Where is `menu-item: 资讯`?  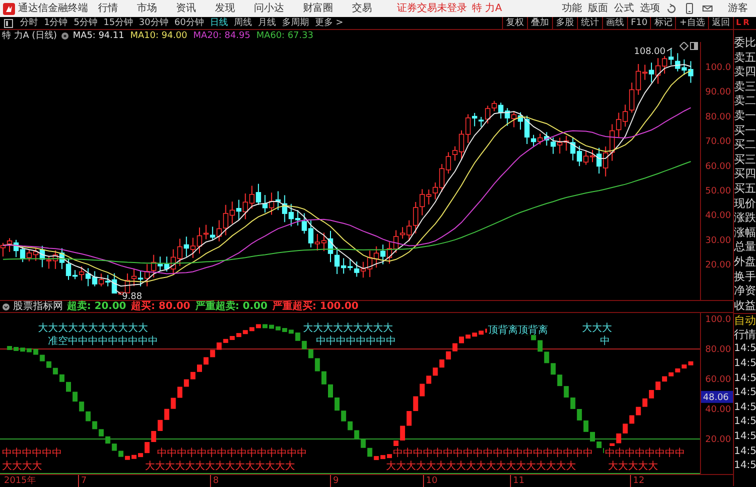 menu-item: 资讯 is located at coordinates (186, 8).